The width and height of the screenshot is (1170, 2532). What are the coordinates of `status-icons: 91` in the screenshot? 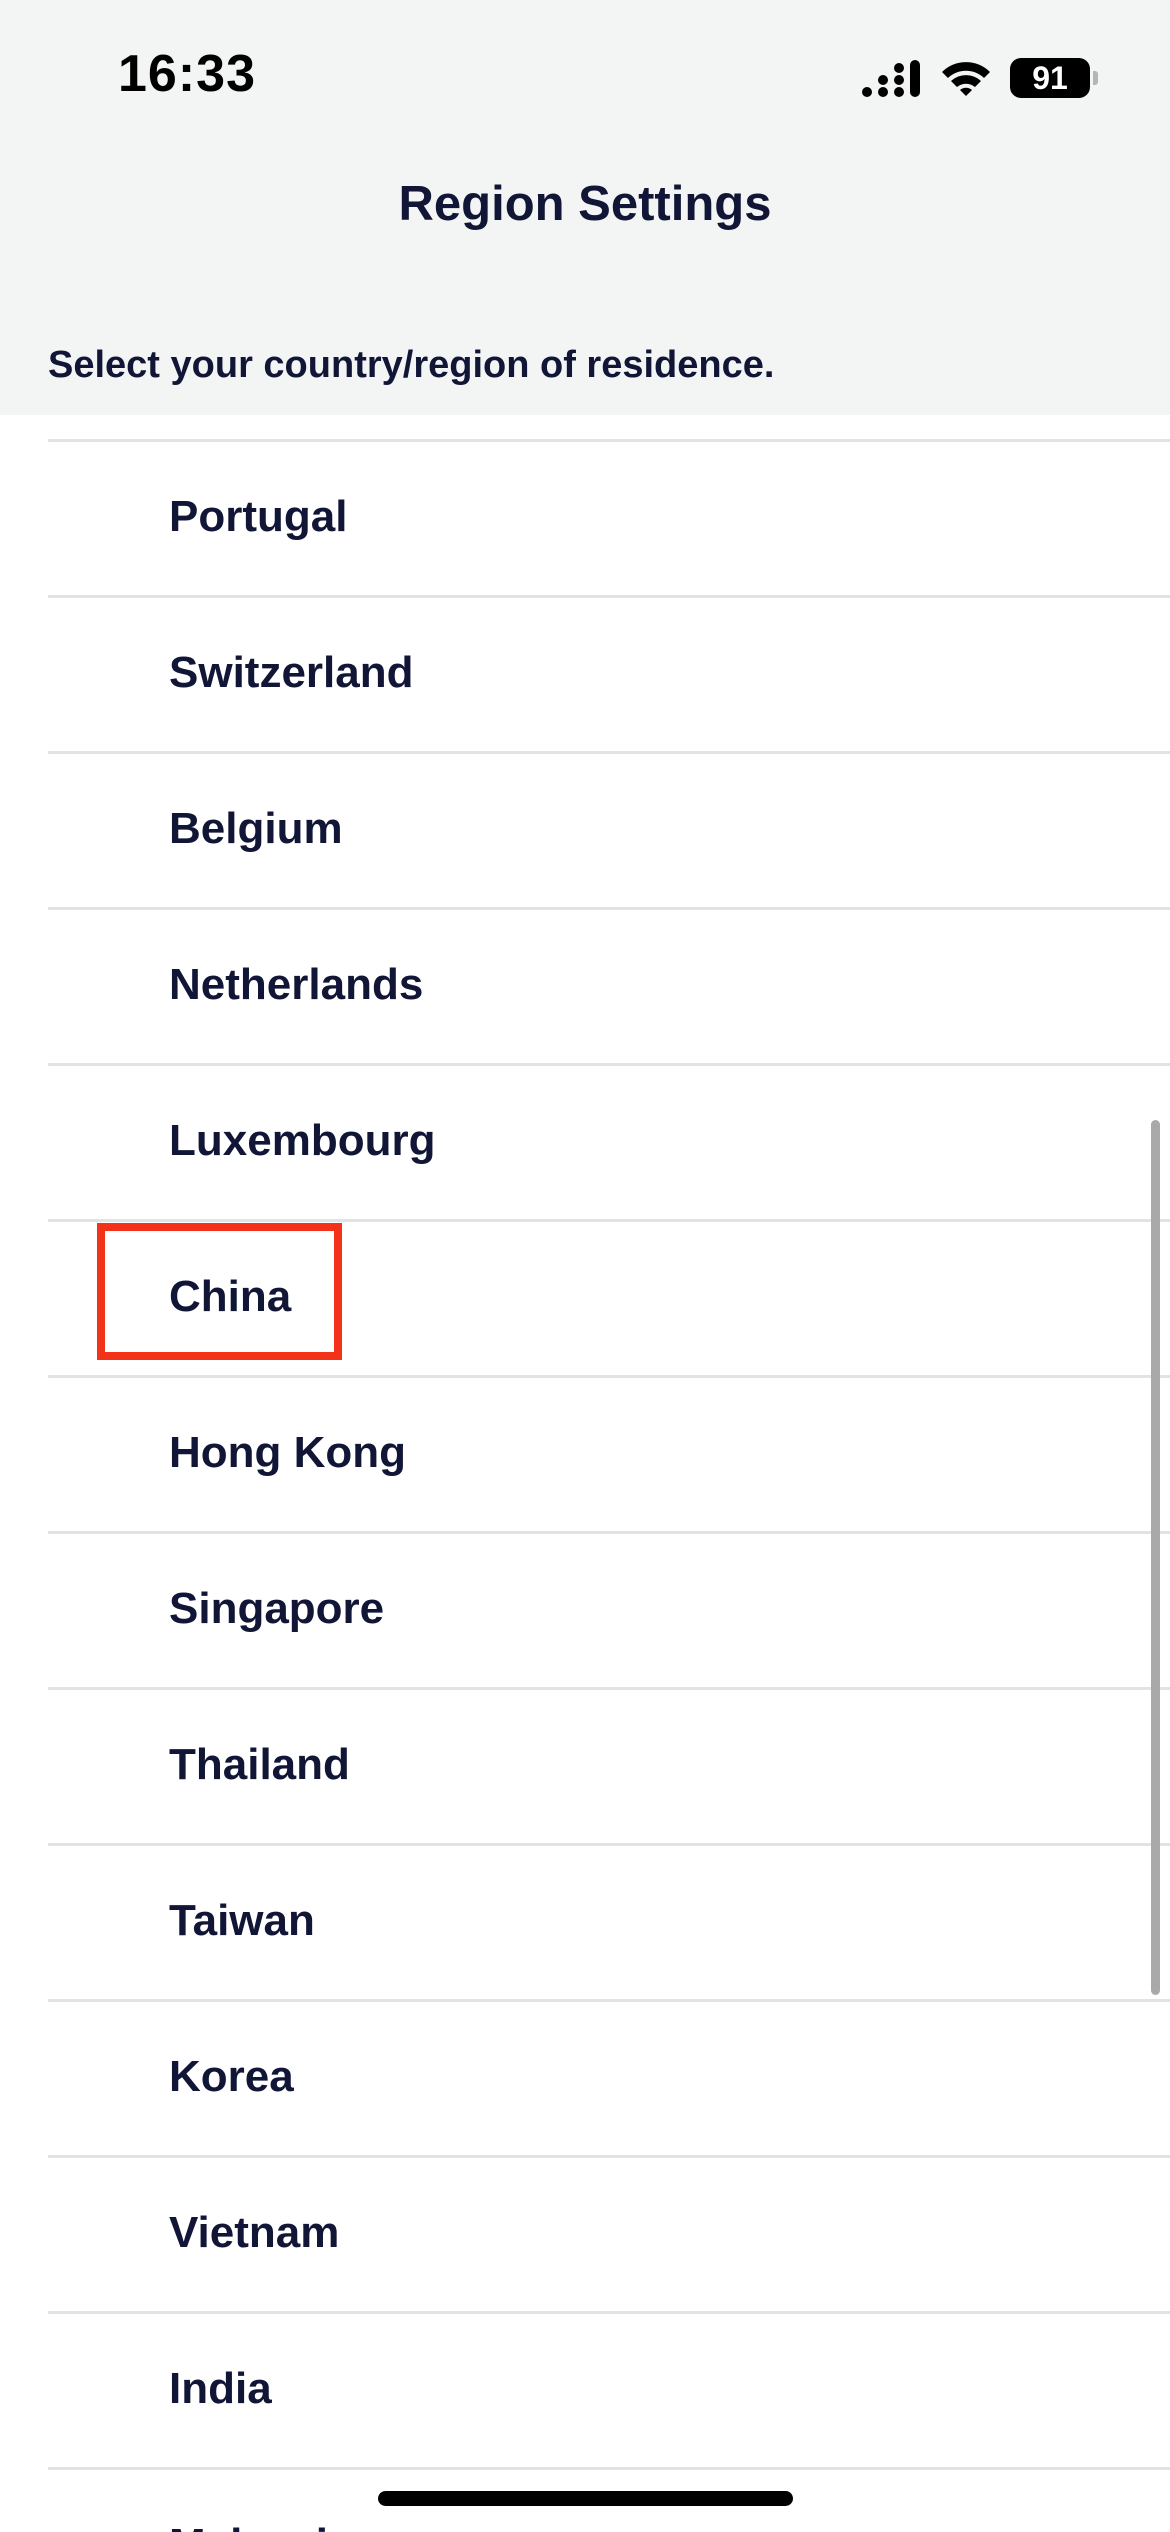 It's located at (980, 78).